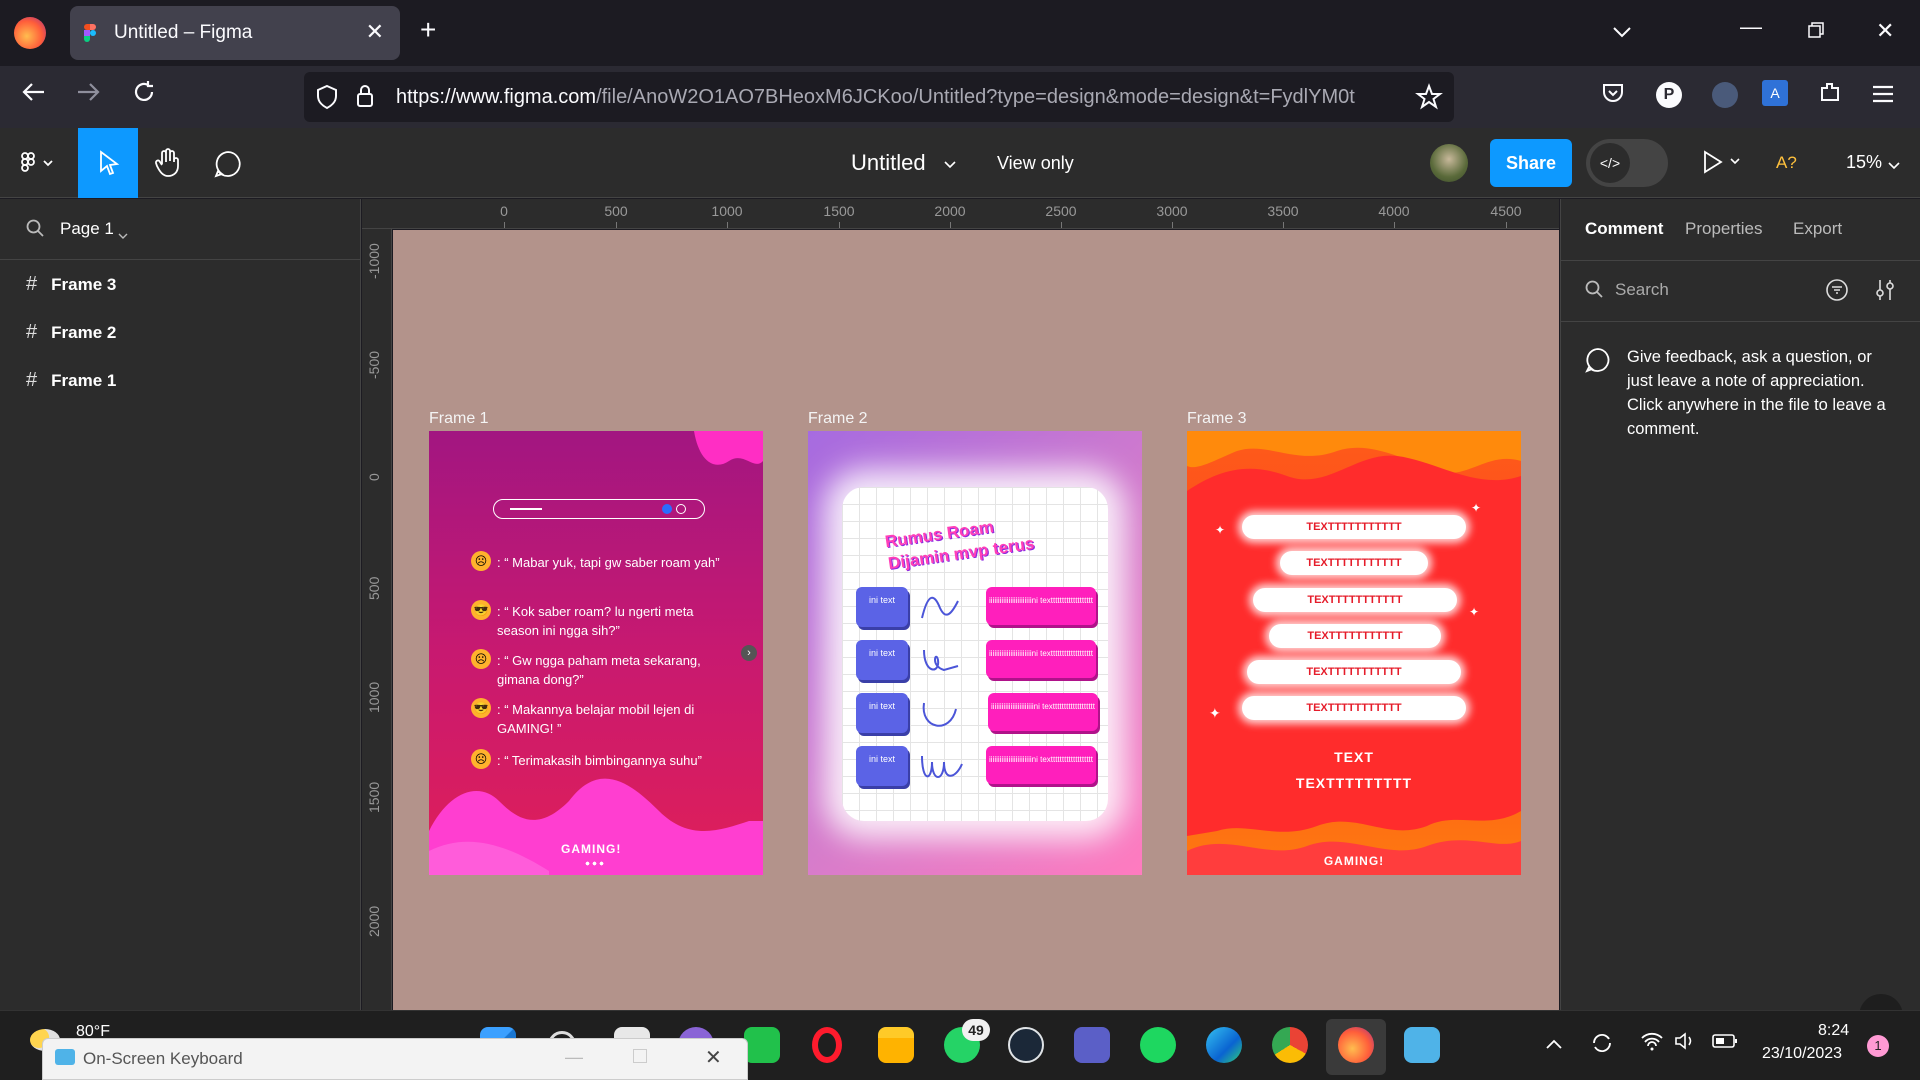  Describe the element at coordinates (38, 165) in the screenshot. I see `figma-main-menu-icon` at that location.